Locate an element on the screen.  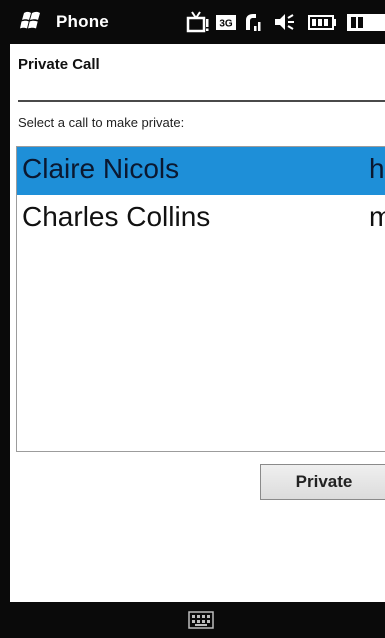
call-type: m is located at coordinates (377, 217).